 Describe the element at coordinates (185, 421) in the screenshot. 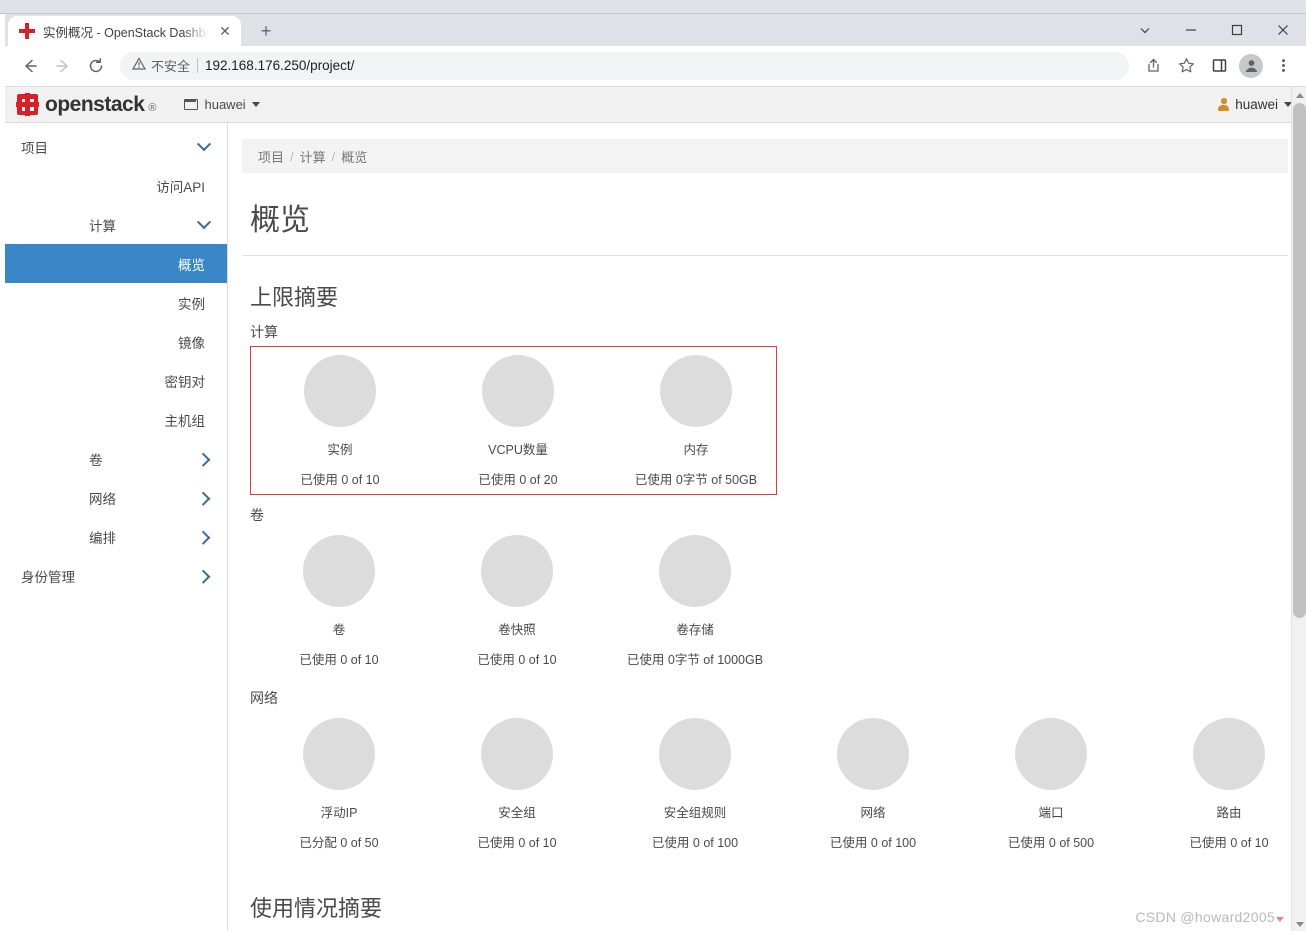

I see `sidebar-item-label: 主机组` at that location.